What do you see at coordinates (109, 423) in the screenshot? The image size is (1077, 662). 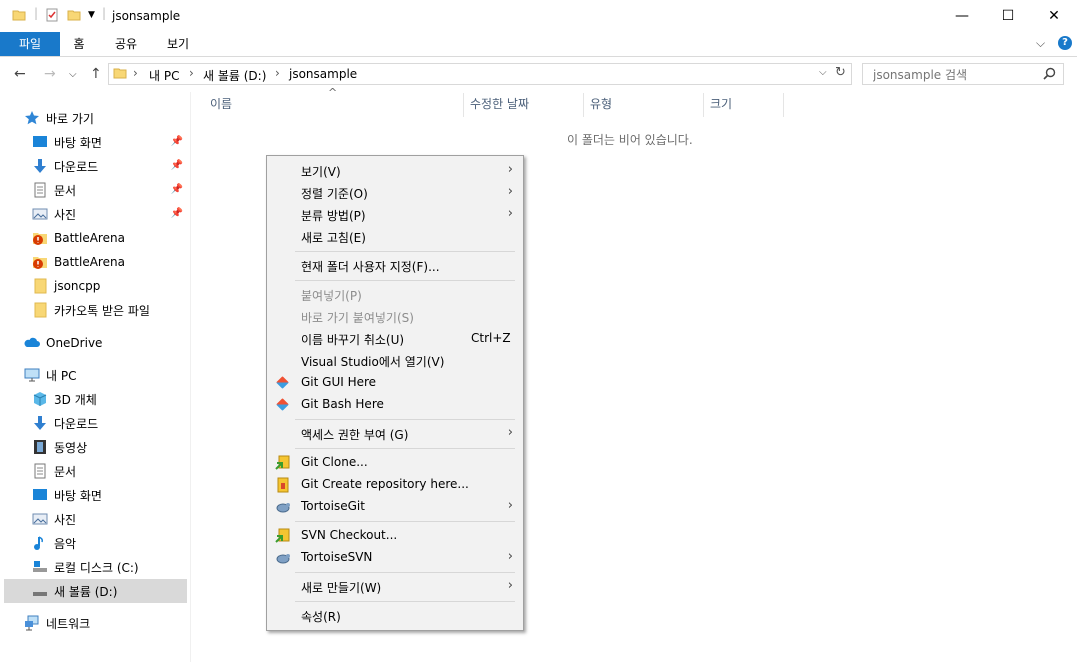 I see `nav-pc-downloads: 다운로드` at bounding box center [109, 423].